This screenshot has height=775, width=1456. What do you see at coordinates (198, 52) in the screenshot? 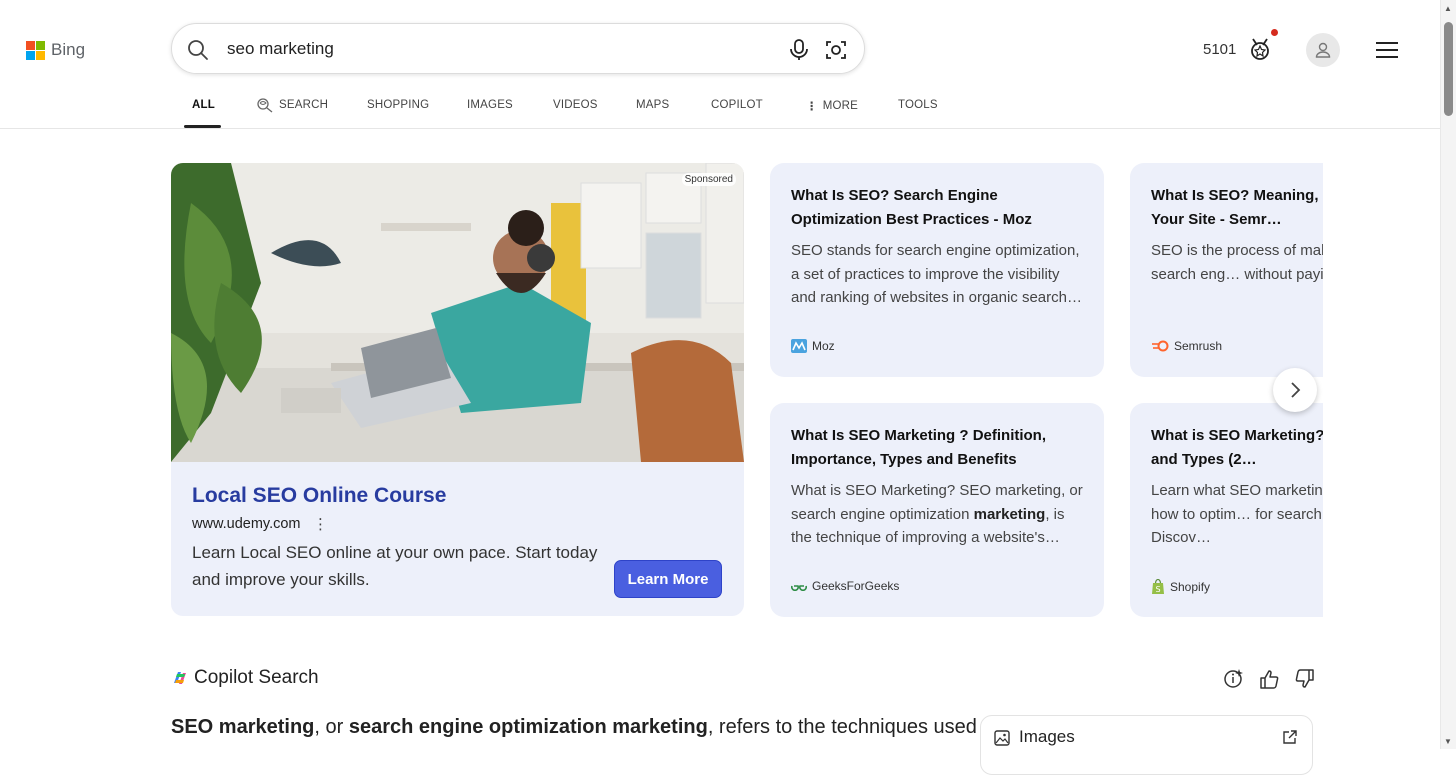
I see `search-icon` at bounding box center [198, 52].